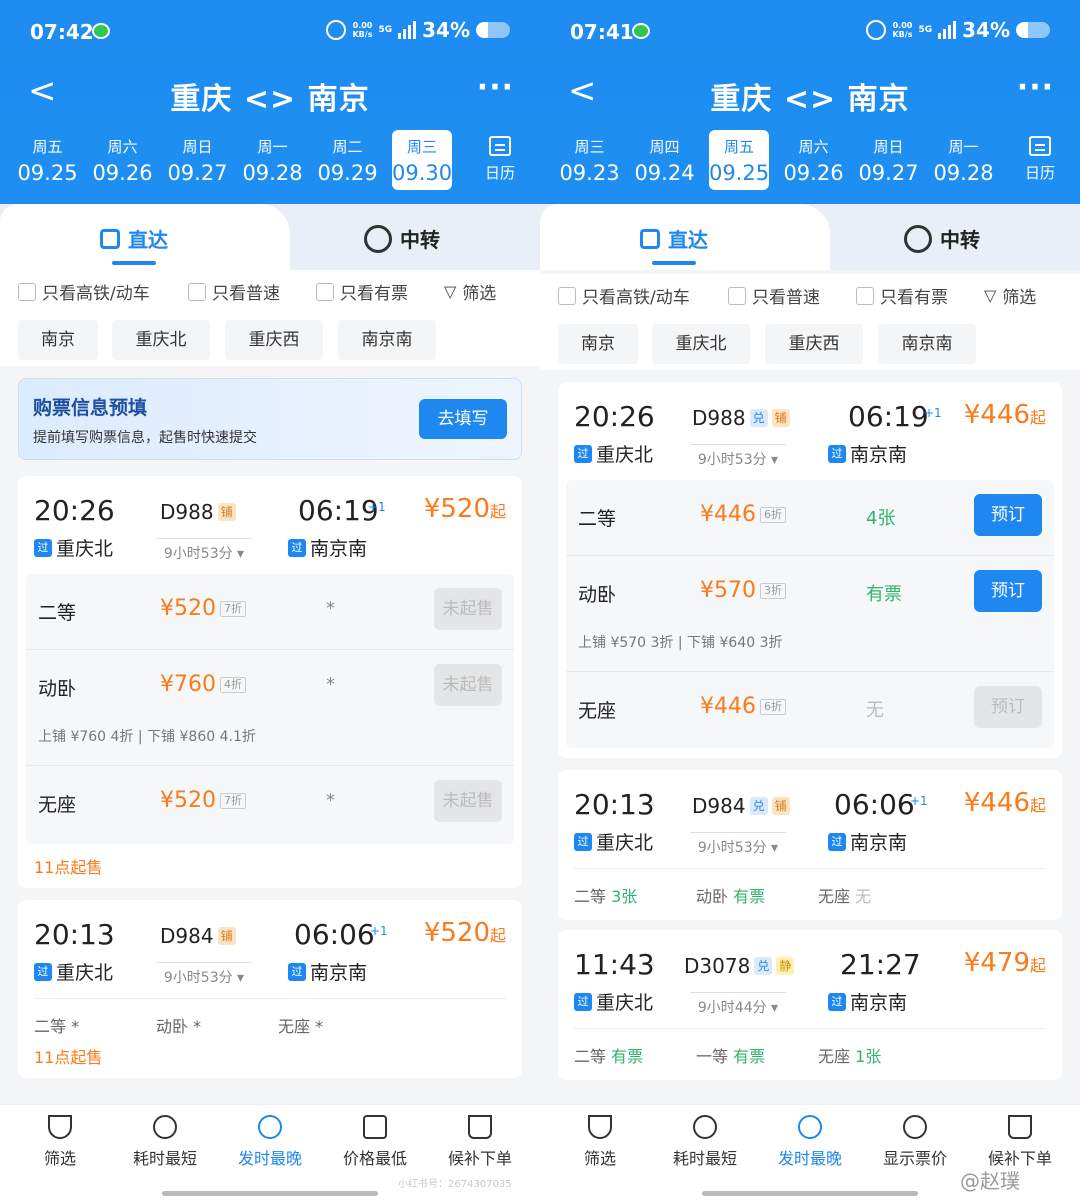 This screenshot has height=1200, width=1080. I want to click on seat-type: 动卧, so click(57, 689).